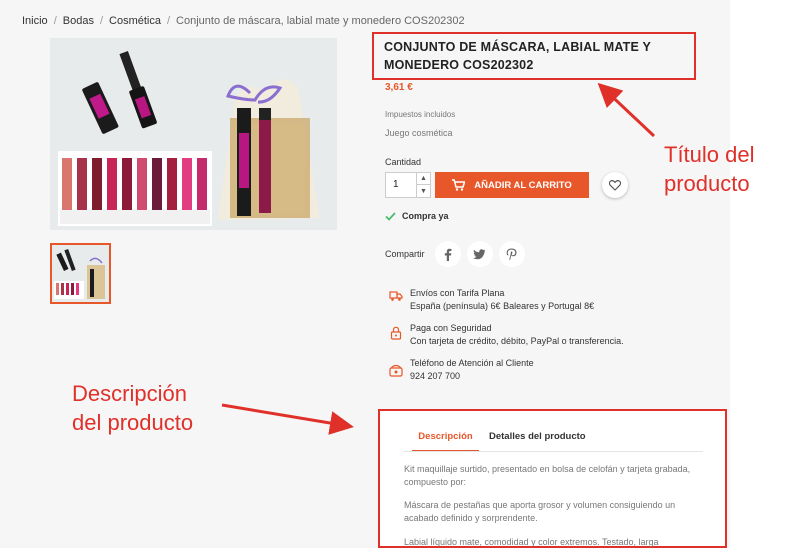 The height and width of the screenshot is (548, 801). Describe the element at coordinates (420, 114) in the screenshot. I see `tax-note: Impuestos incluidos` at that location.